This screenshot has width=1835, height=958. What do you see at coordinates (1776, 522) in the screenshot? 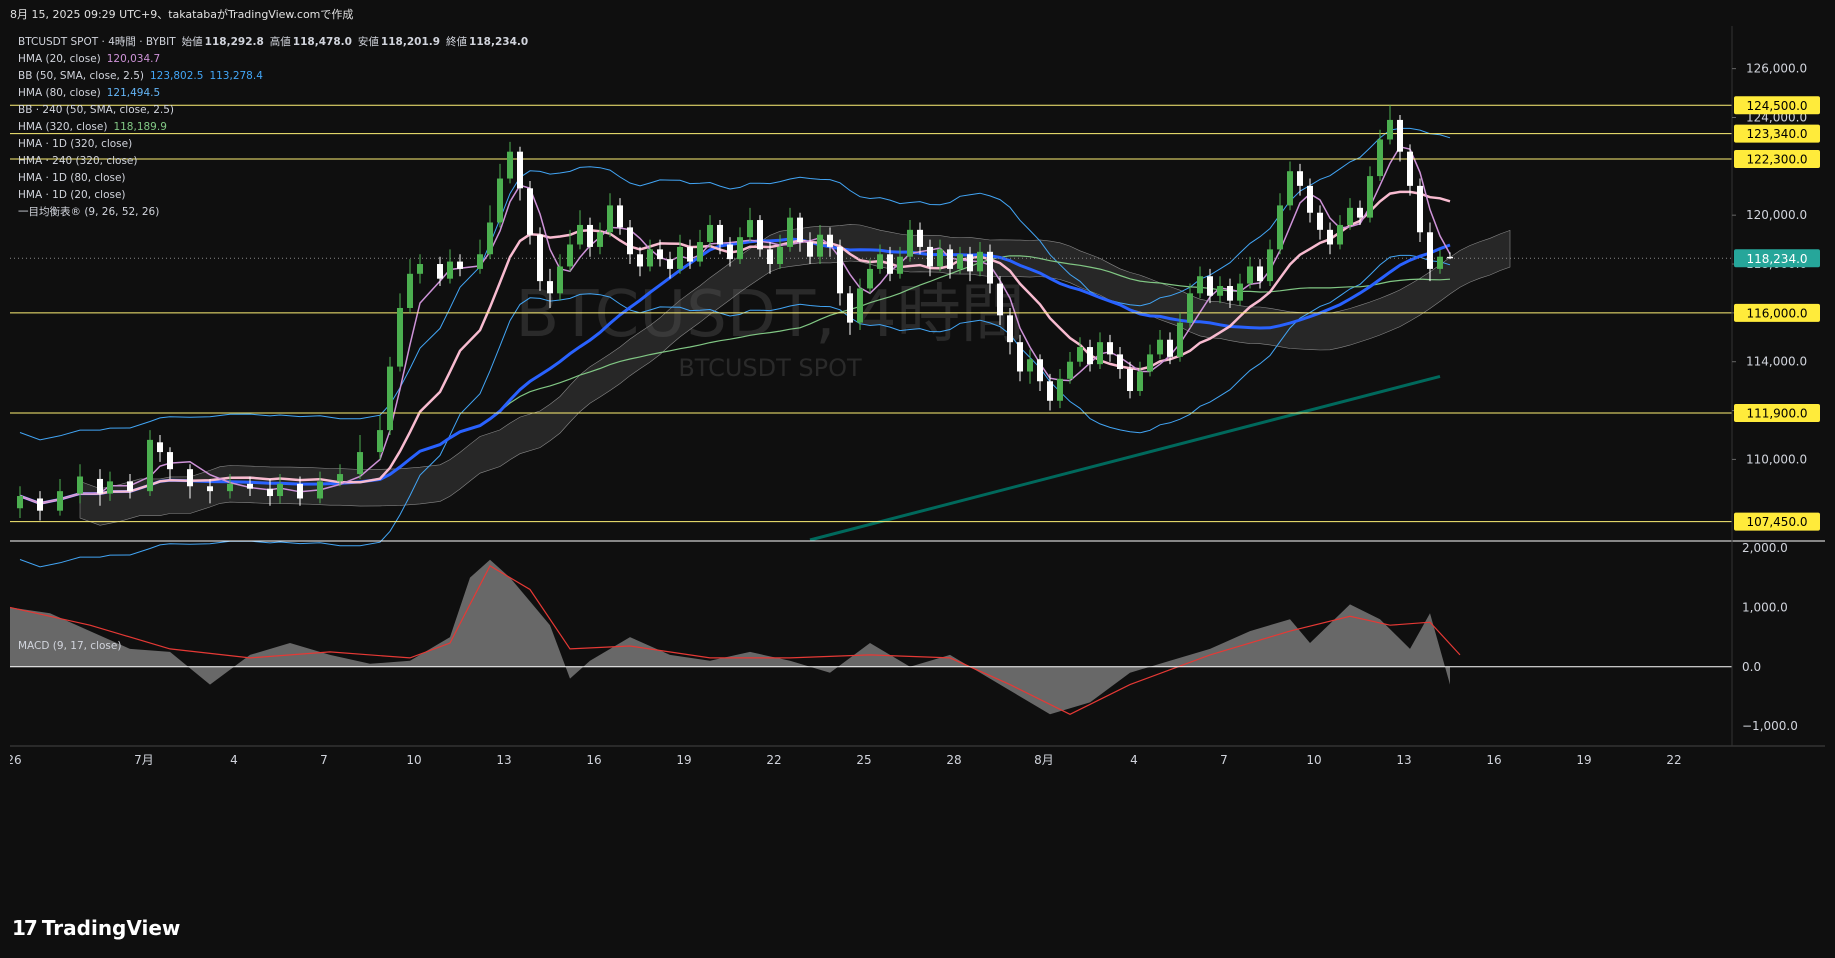
I see `level-price-tag-label: 107,450.0` at bounding box center [1776, 522].